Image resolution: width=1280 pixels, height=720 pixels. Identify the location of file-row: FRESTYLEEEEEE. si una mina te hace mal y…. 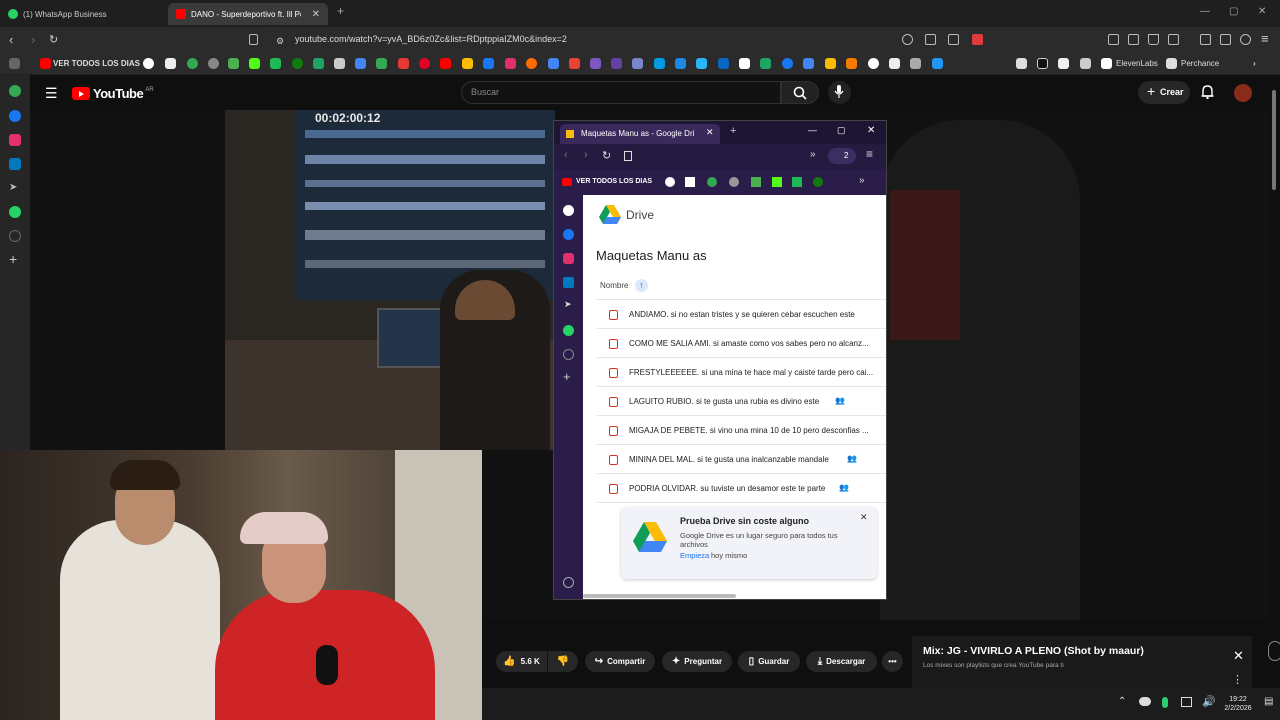
(741, 372).